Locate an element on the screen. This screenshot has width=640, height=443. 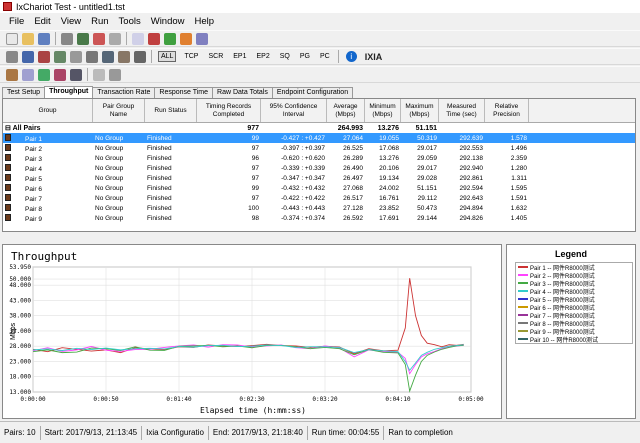
col-group: Group is located at coordinates (48, 110).